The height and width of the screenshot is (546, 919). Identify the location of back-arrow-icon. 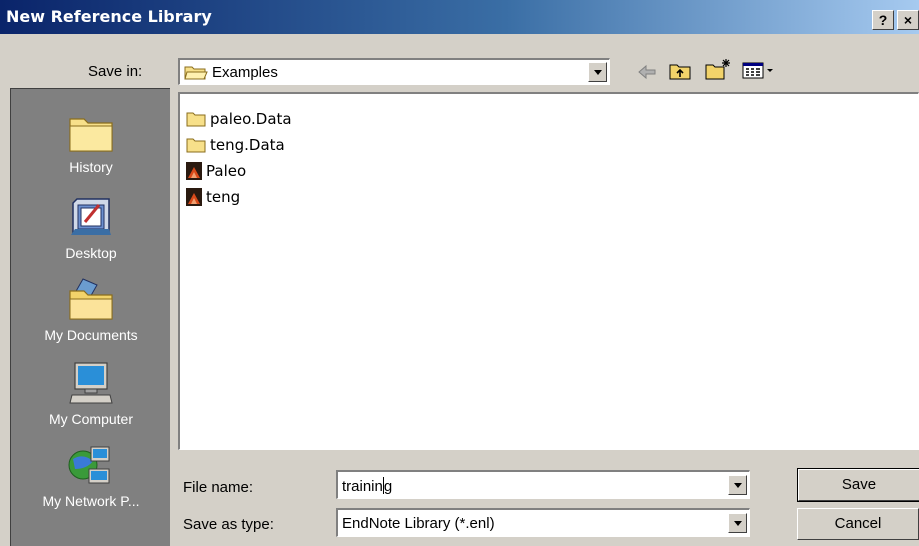
(647, 72).